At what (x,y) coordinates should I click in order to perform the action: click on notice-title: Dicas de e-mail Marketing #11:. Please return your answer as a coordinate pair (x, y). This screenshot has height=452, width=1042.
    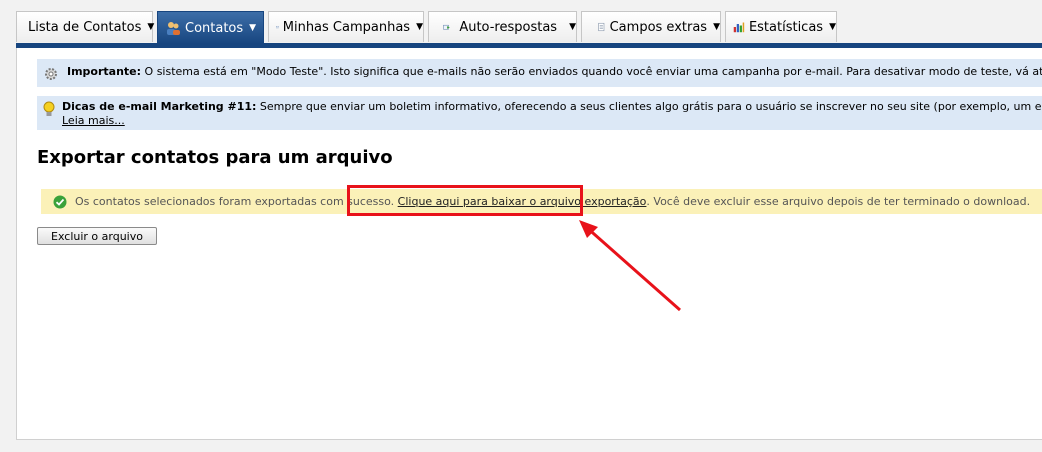
    Looking at the image, I should click on (159, 106).